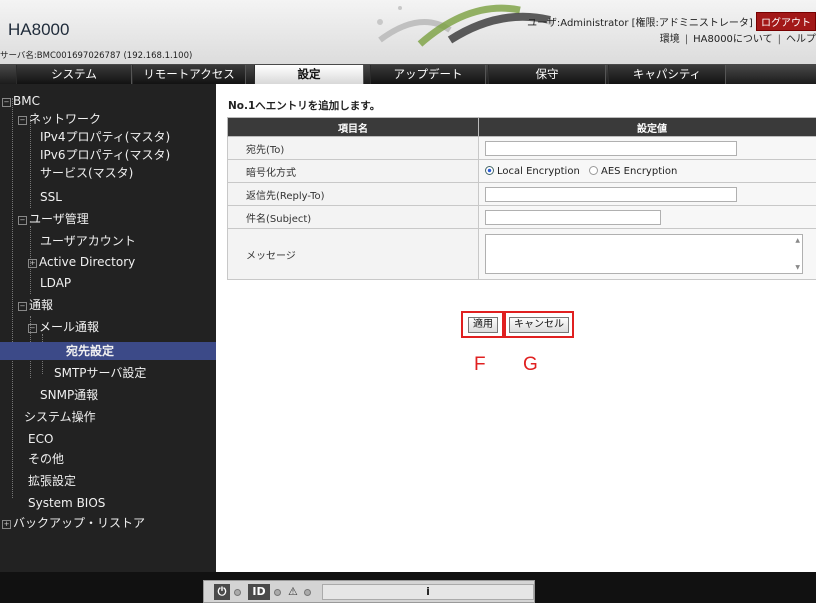 The width and height of the screenshot is (816, 603). I want to click on logout-button: ログアウト, so click(786, 21).